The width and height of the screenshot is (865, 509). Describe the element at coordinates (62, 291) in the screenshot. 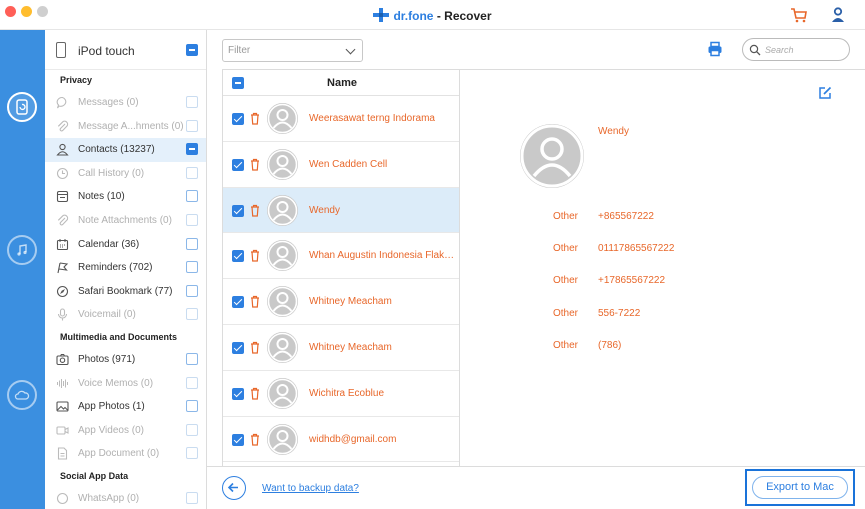

I see `compass-icon` at that location.